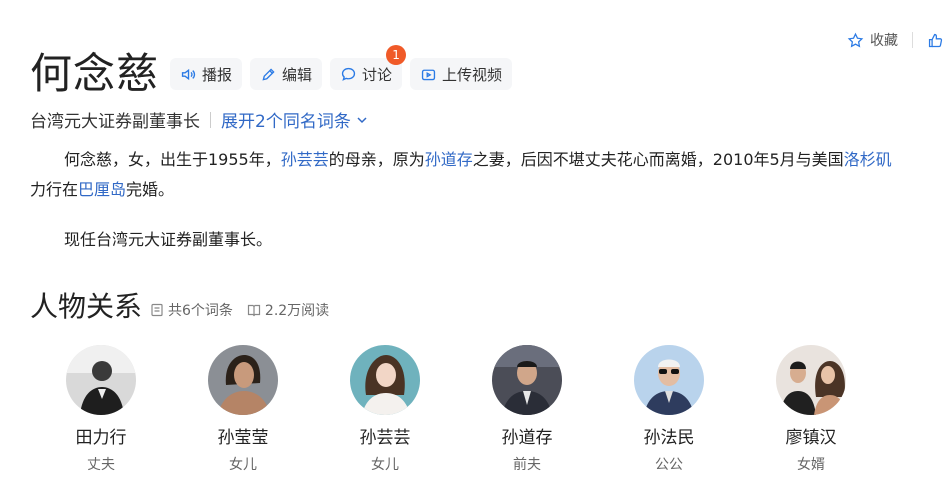  Describe the element at coordinates (268, 74) in the screenshot. I see `pencil-icon` at that location.